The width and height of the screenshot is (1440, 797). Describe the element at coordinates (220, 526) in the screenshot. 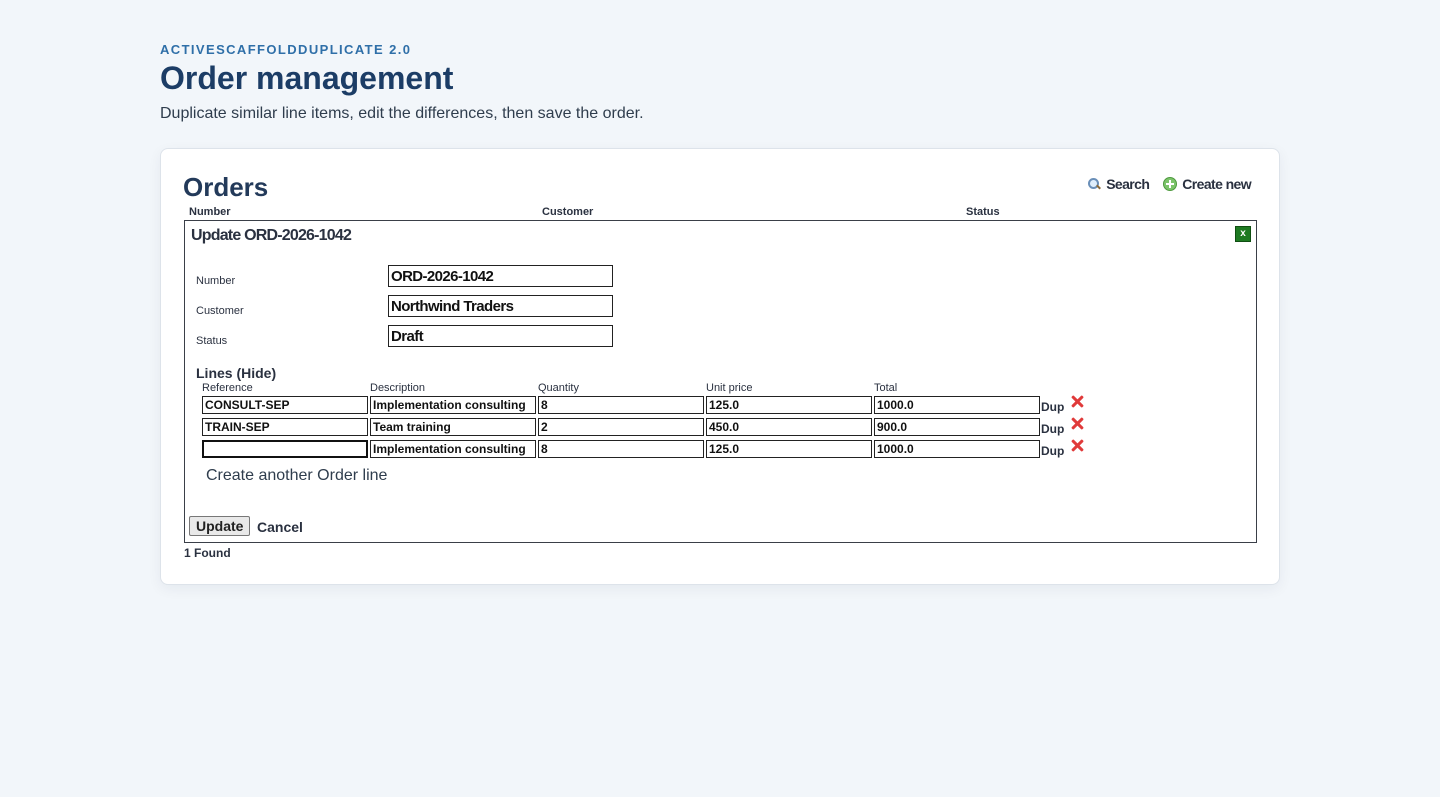

I see `update-button: Update` at that location.